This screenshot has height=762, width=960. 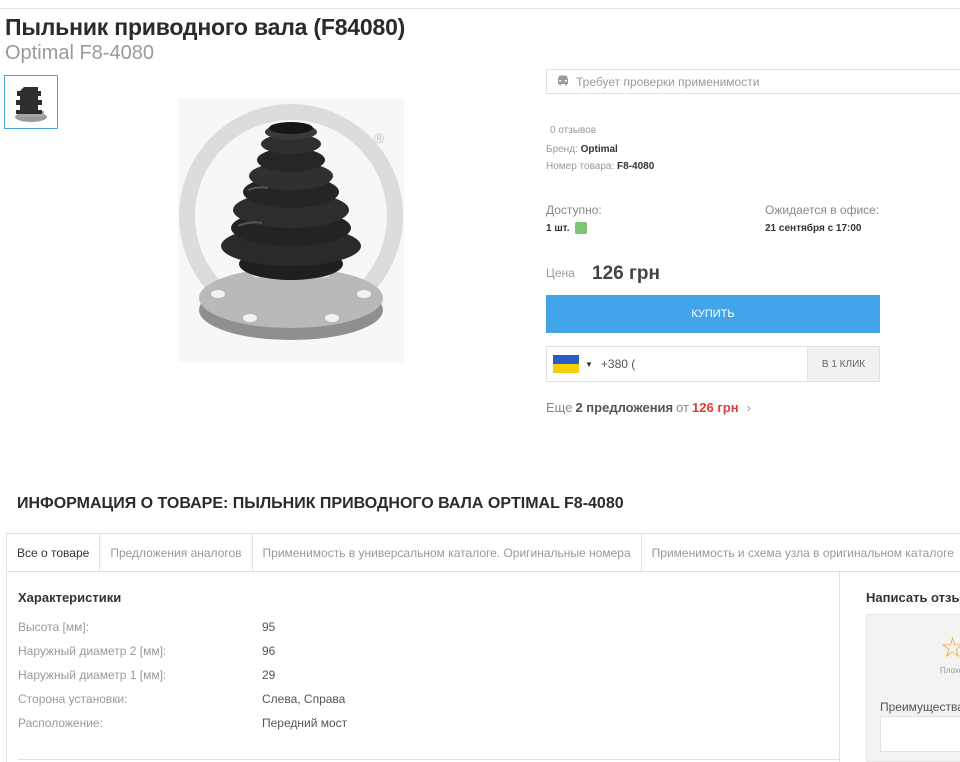 I want to click on tab-analogs: Предложения аналогов, so click(x=176, y=552).